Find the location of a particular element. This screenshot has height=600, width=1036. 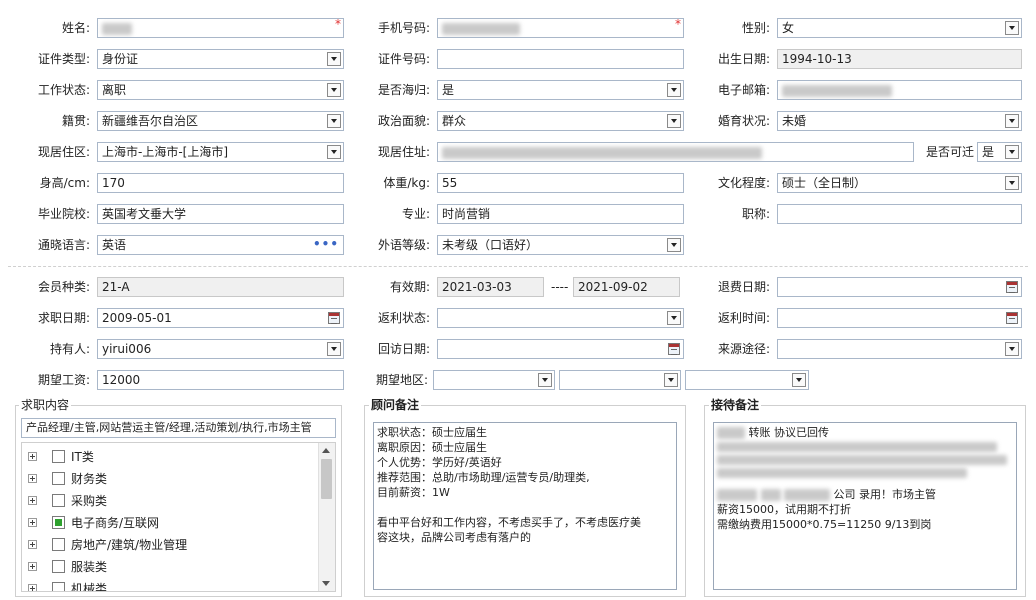

language-input: 英语 ••• is located at coordinates (220, 245).